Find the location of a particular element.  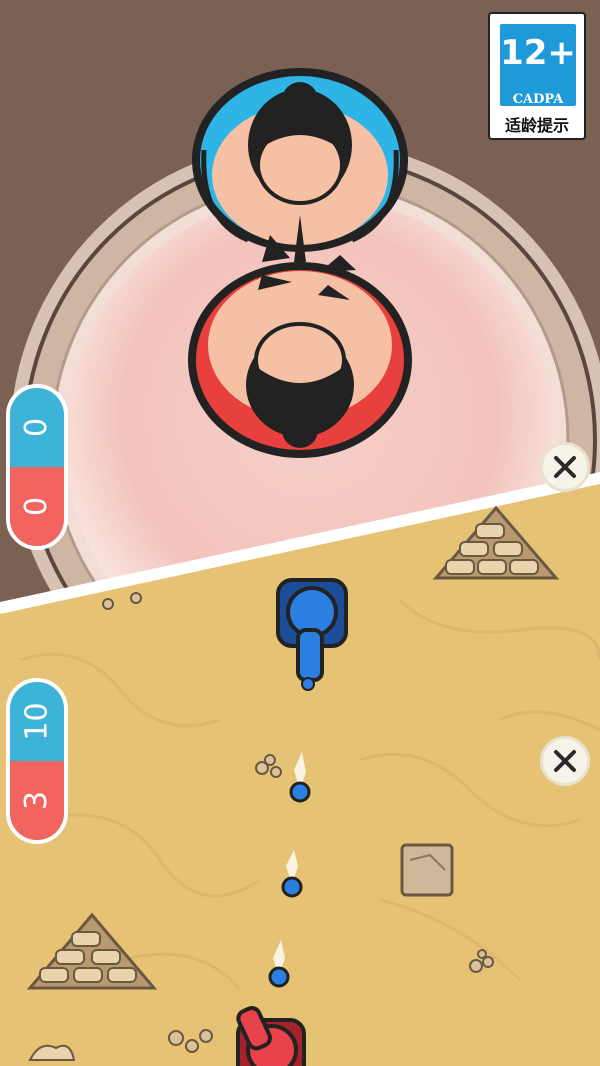

sumo-score-red: 0 is located at coordinates (37, 506).